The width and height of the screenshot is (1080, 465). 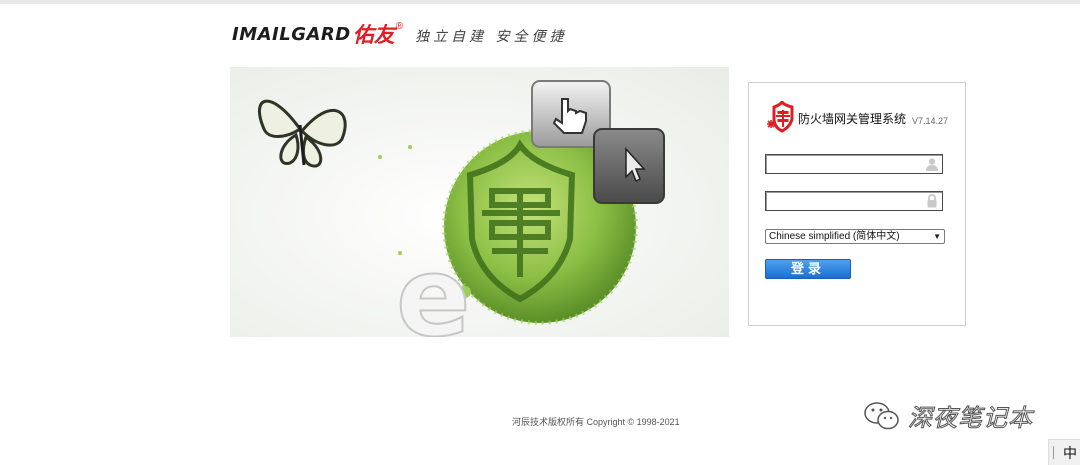 I want to click on brand-chinese-name: 佑友, so click(x=373, y=34).